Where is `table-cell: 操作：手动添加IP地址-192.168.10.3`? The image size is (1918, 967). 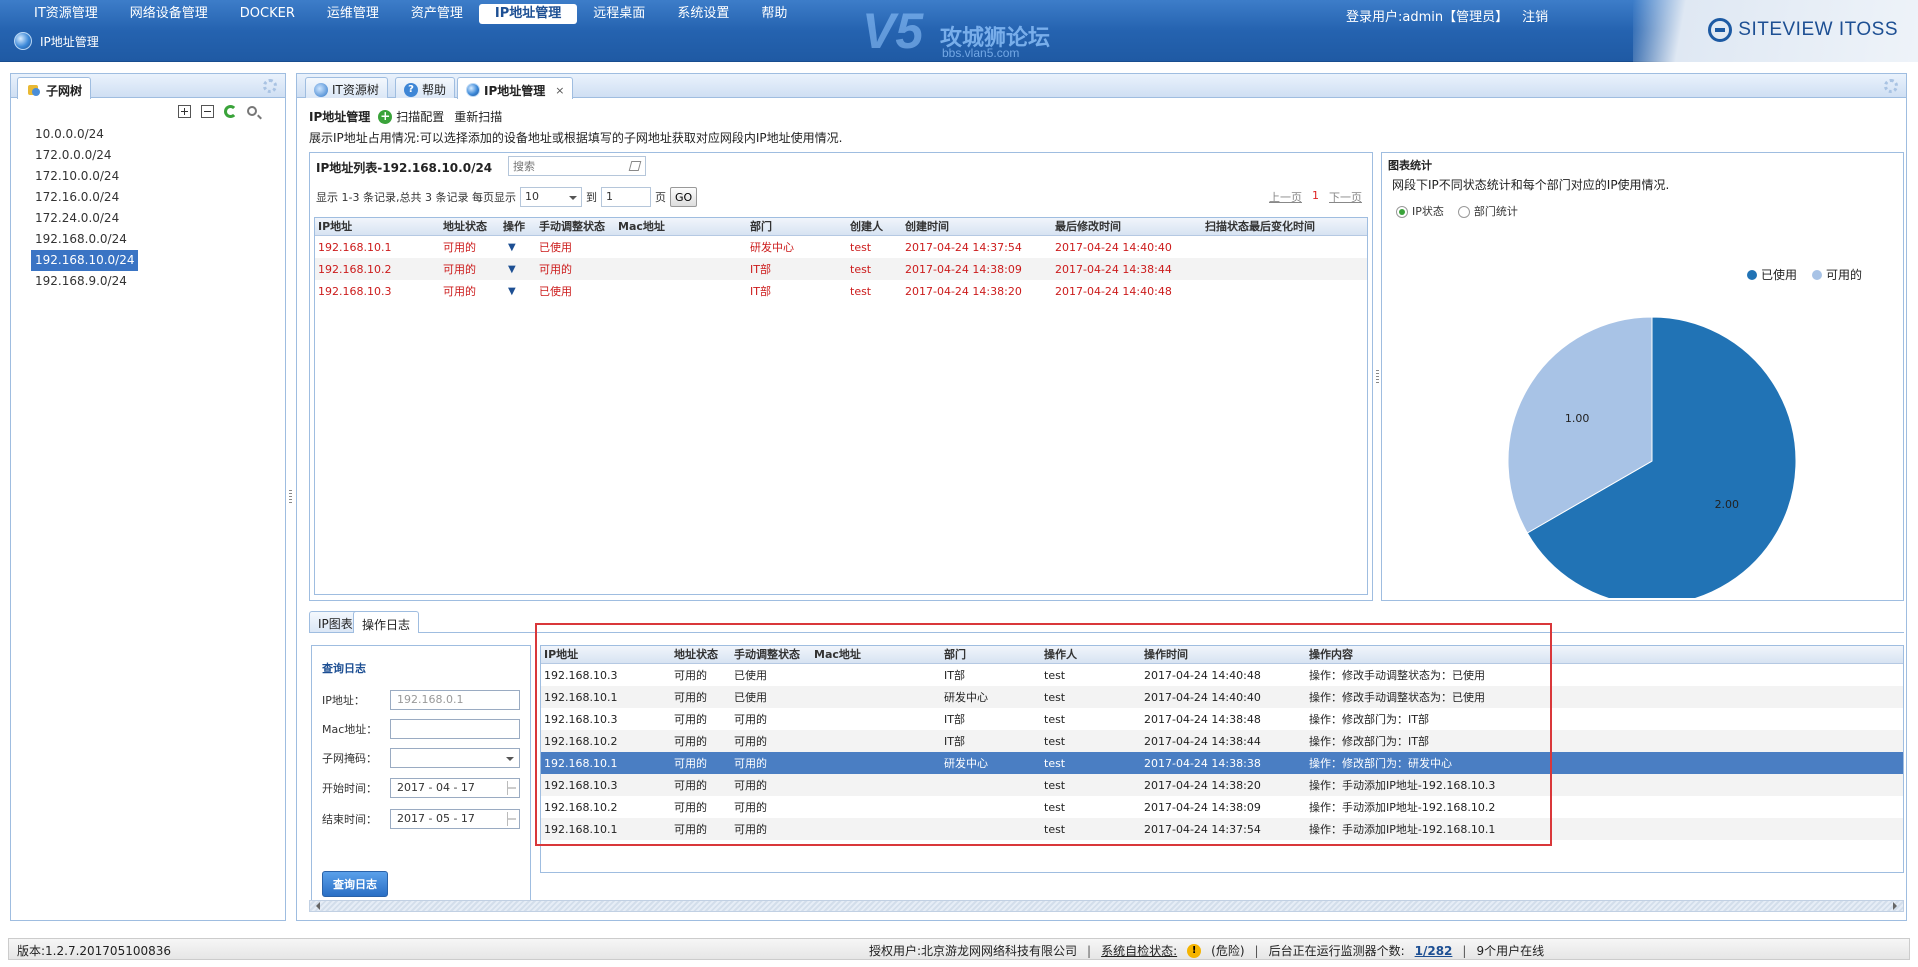
table-cell: 操作：手动添加IP地址-192.168.10.3 is located at coordinates (1402, 785).